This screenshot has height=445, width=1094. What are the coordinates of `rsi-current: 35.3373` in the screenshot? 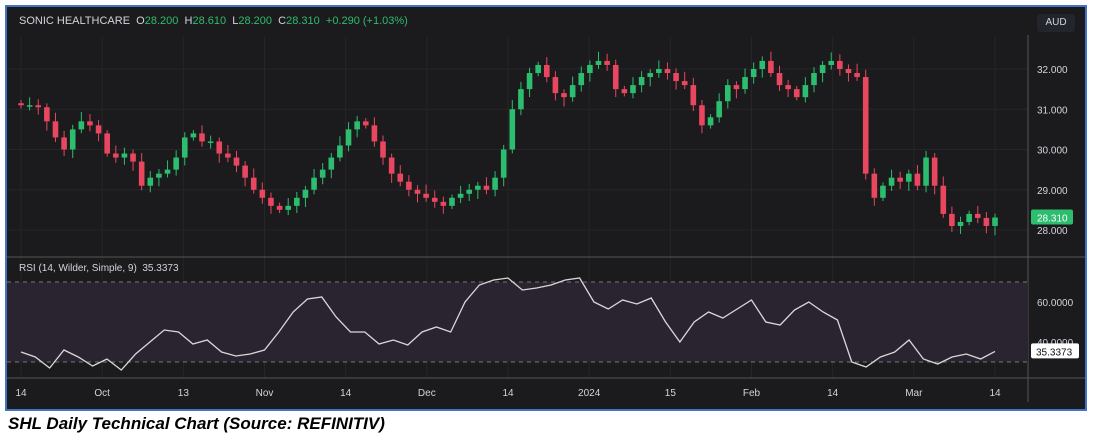 It's located at (160, 268).